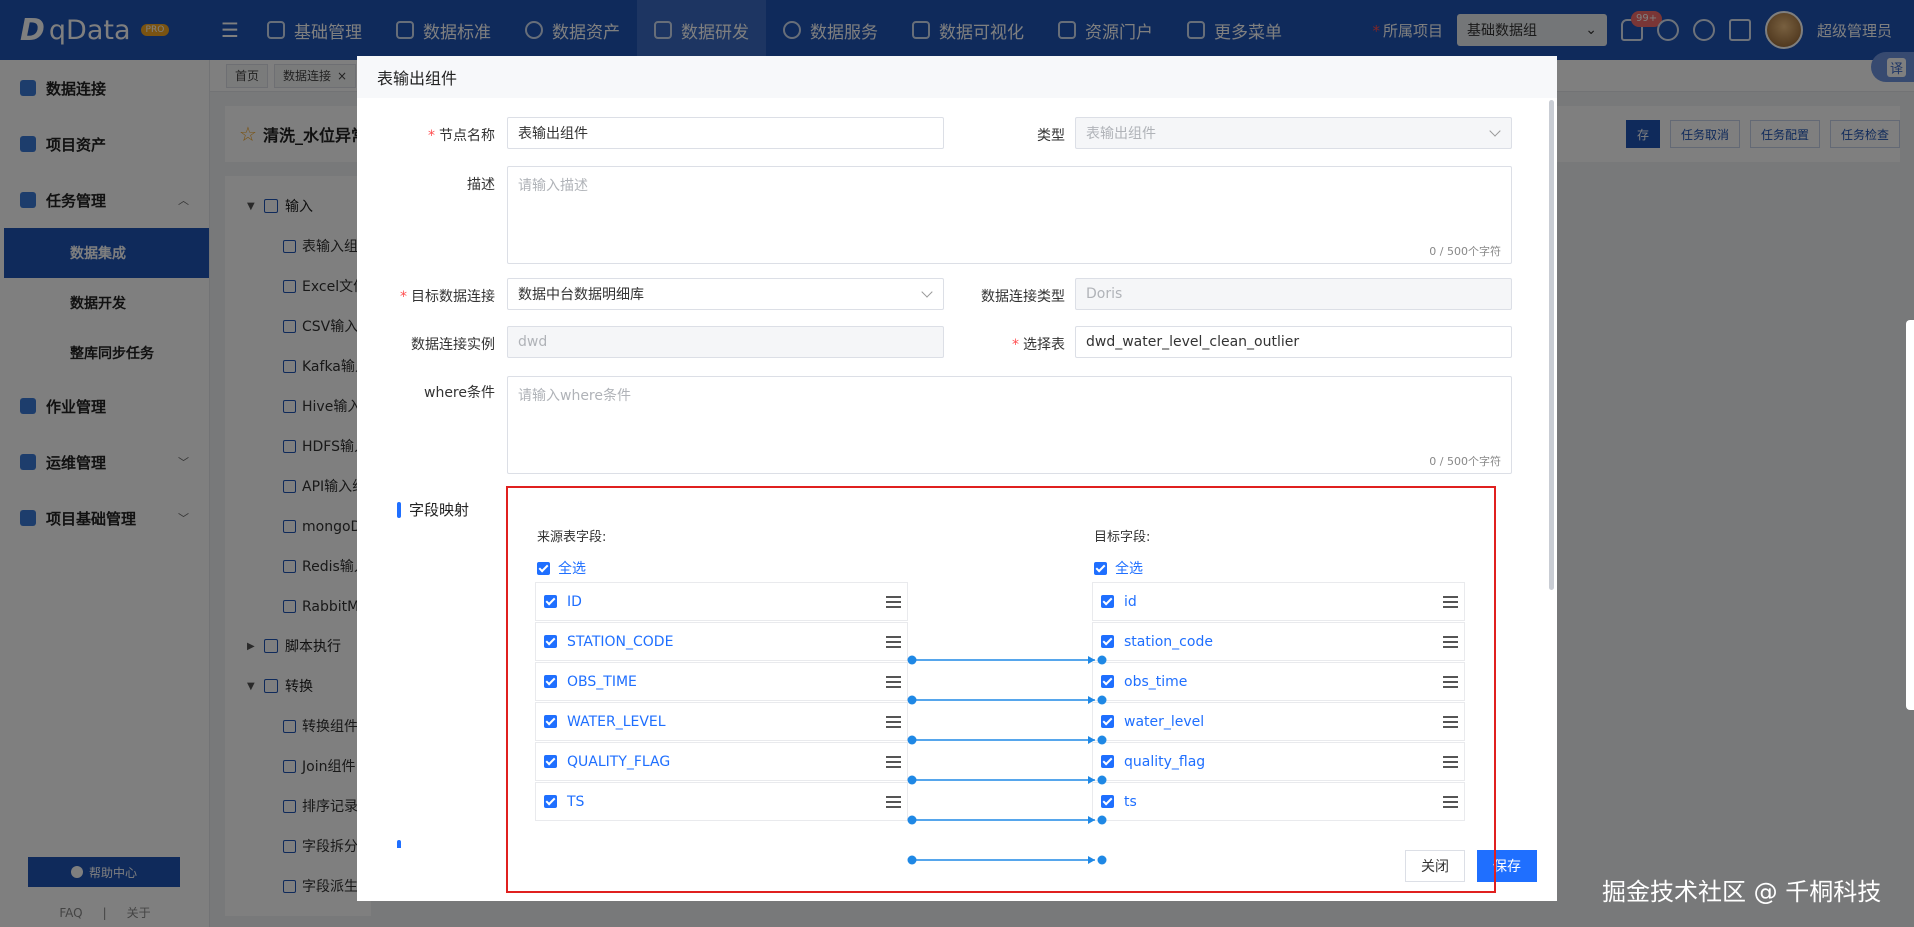 This screenshot has width=1914, height=927. Describe the element at coordinates (461, 136) in the screenshot. I see `node-name-label: * 节点名称` at that location.